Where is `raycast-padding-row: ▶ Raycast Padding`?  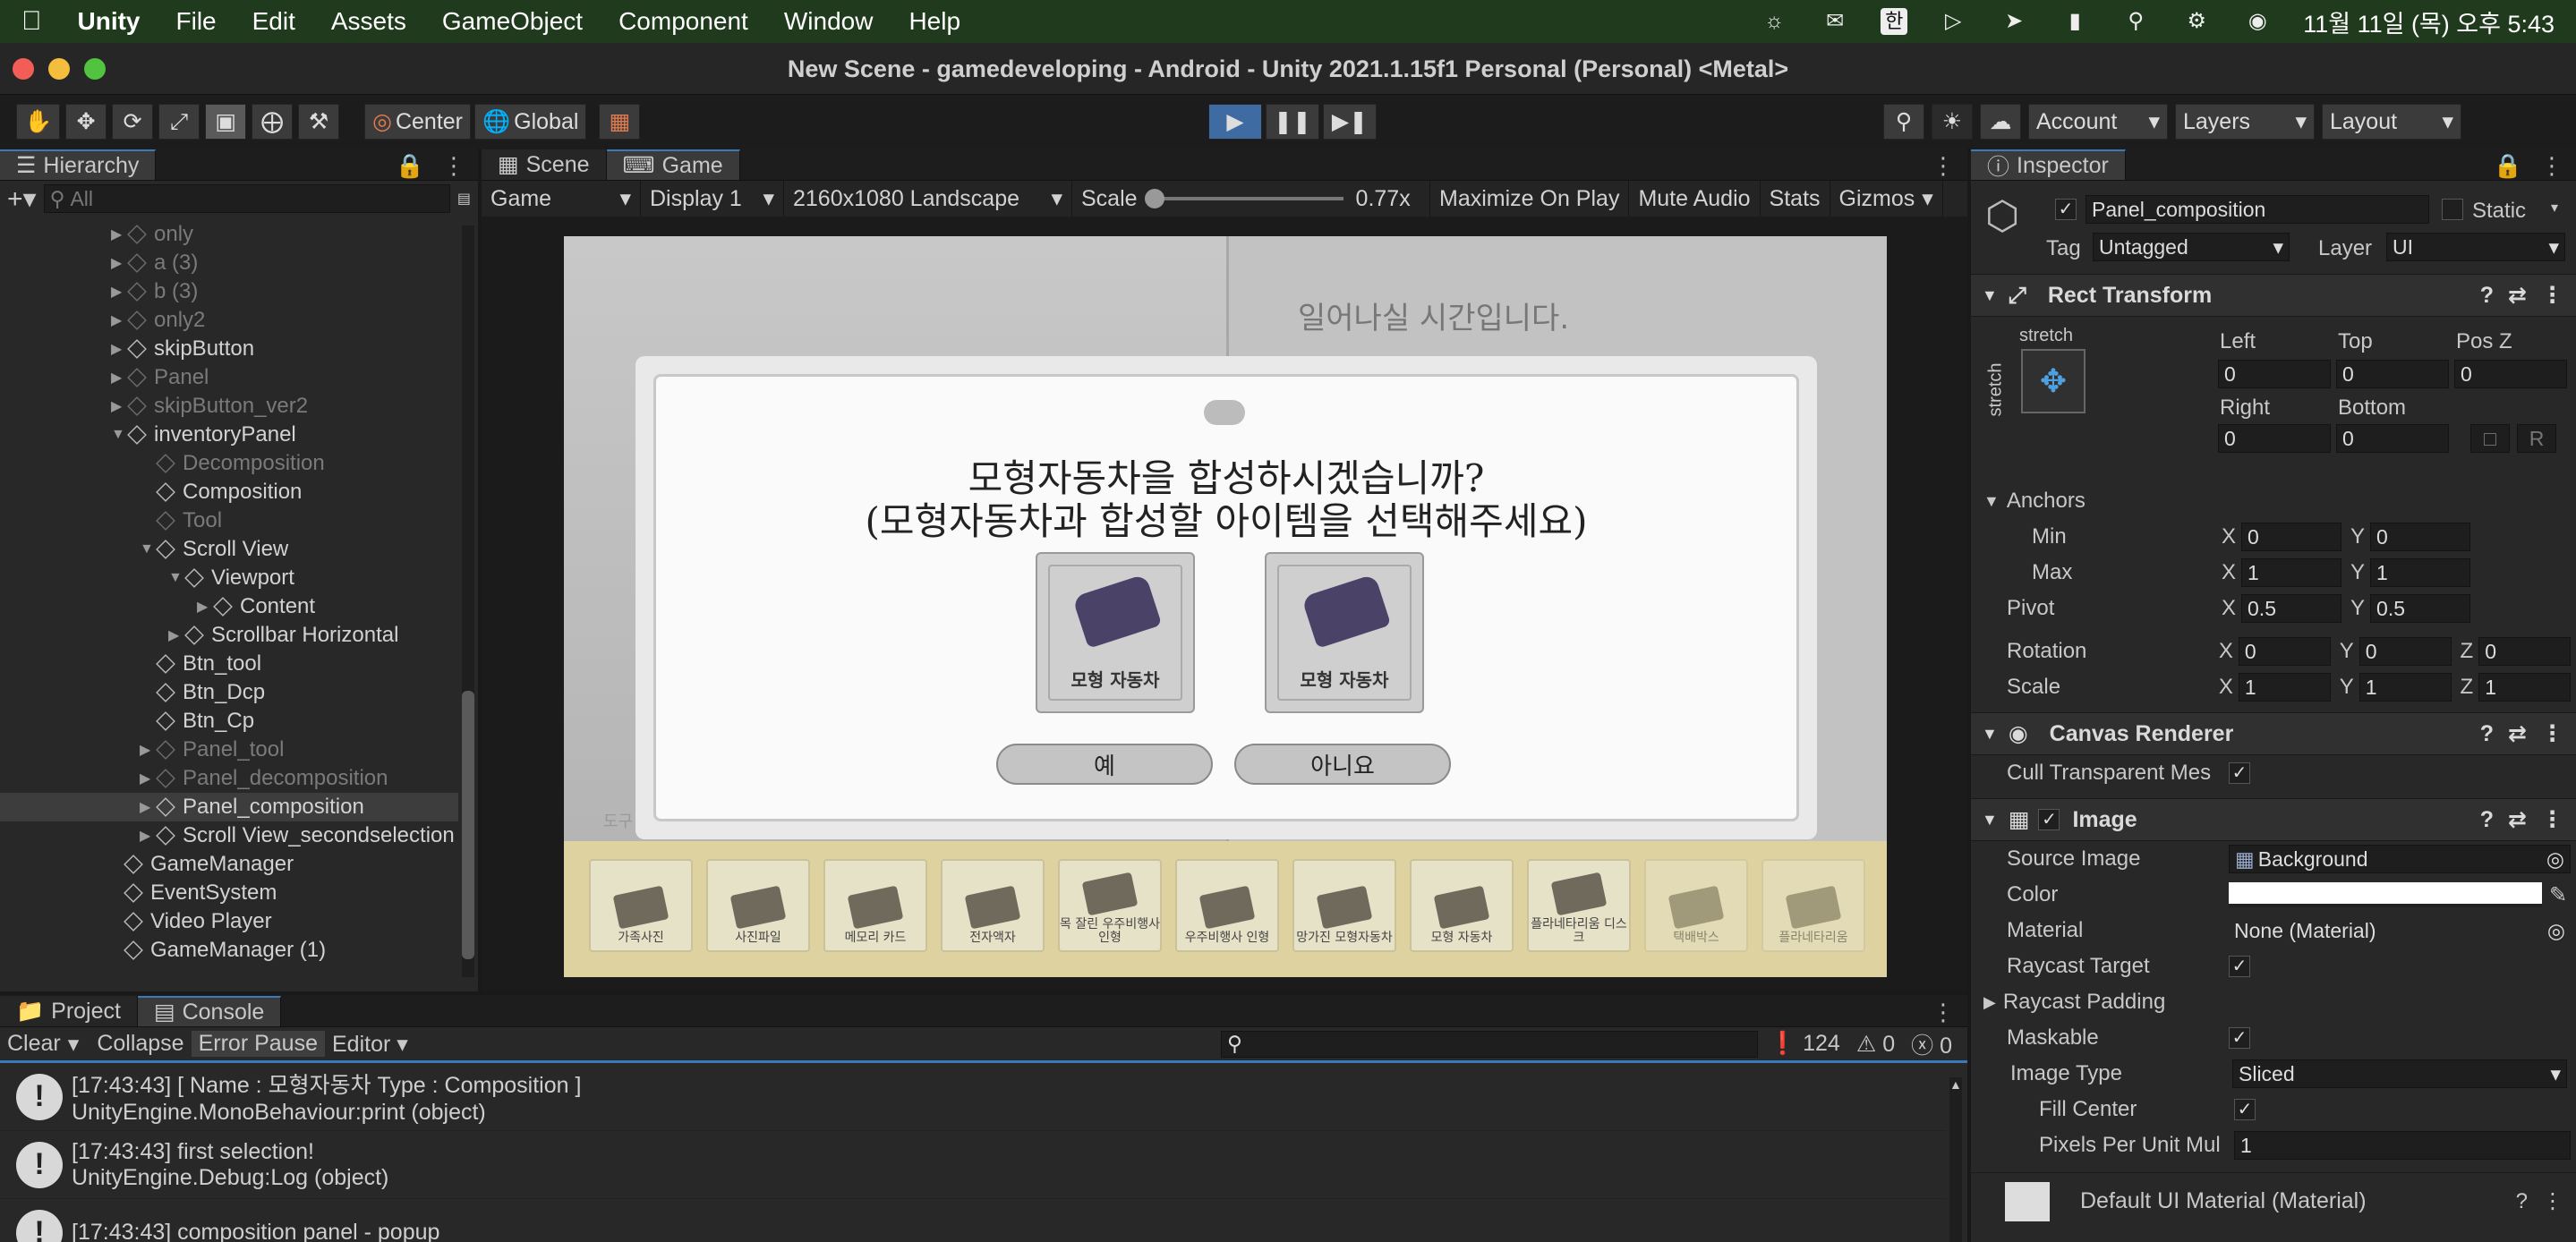 raycast-padding-row: ▶ Raycast Padding is located at coordinates (2273, 1002).